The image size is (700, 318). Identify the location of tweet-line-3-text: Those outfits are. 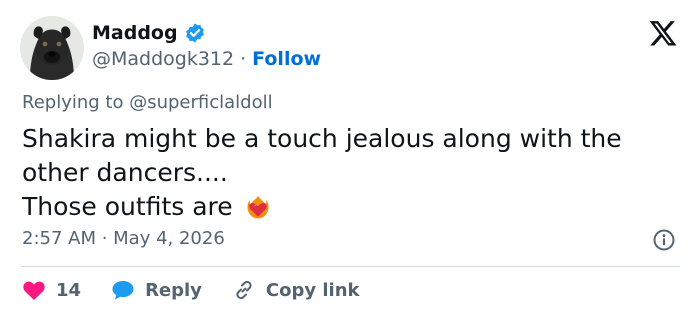
(127, 206).